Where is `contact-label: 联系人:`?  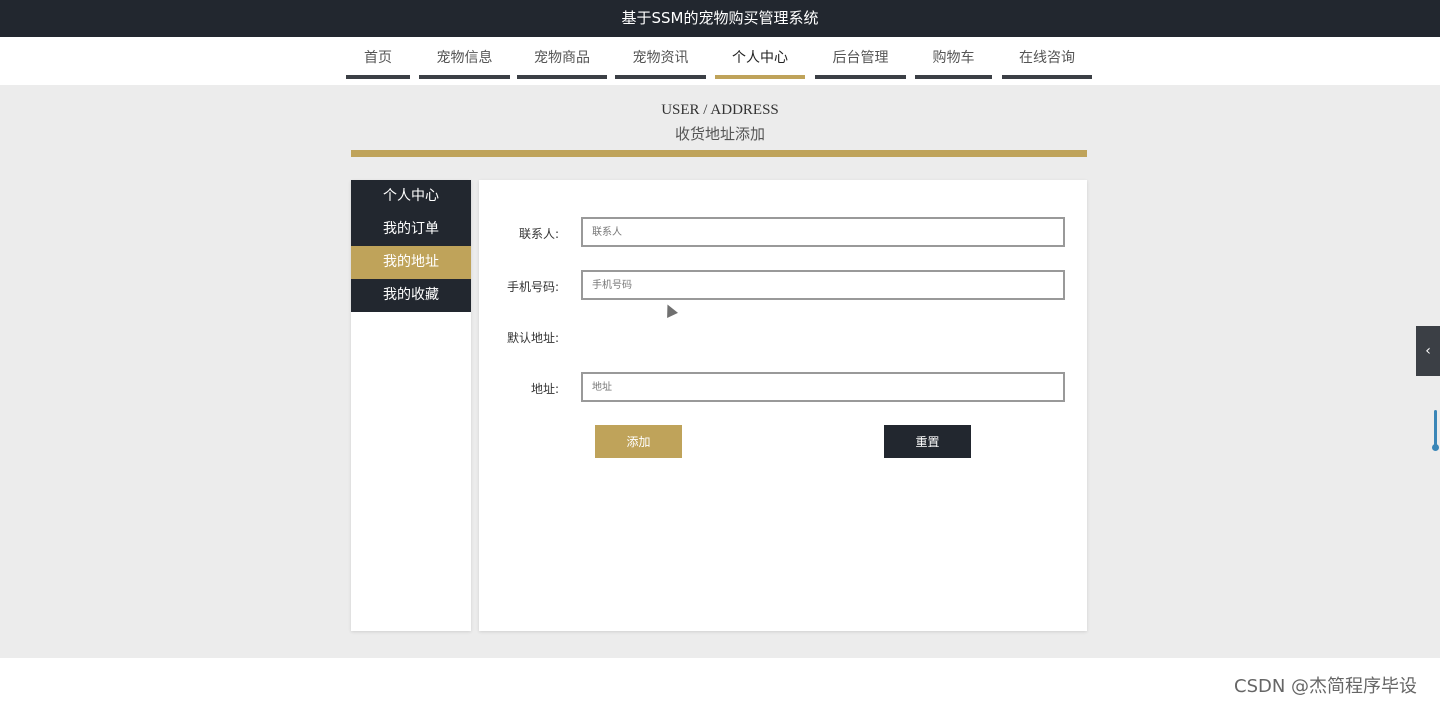
contact-label: 联系人: is located at coordinates (538, 234).